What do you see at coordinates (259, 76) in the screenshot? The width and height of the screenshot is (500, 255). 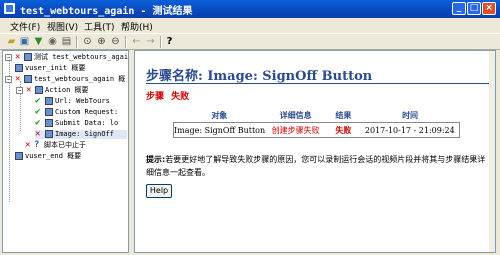 I see `step-title: 步骤名称: Image: SignOff Button` at bounding box center [259, 76].